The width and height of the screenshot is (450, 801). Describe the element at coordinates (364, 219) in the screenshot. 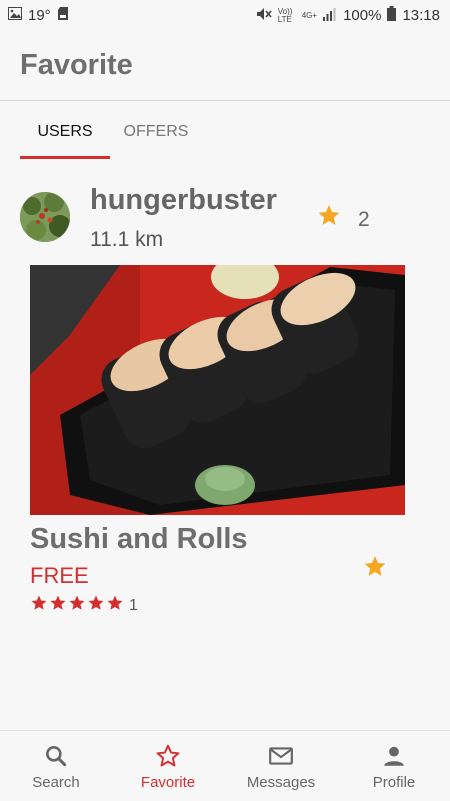

I see `favorite-count: 2` at that location.